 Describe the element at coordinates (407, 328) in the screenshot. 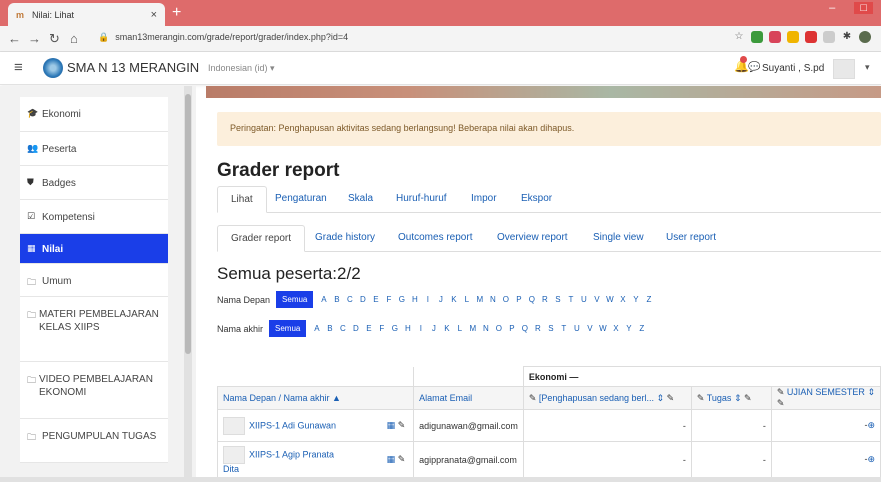

I see `last-name-letter: H` at that location.